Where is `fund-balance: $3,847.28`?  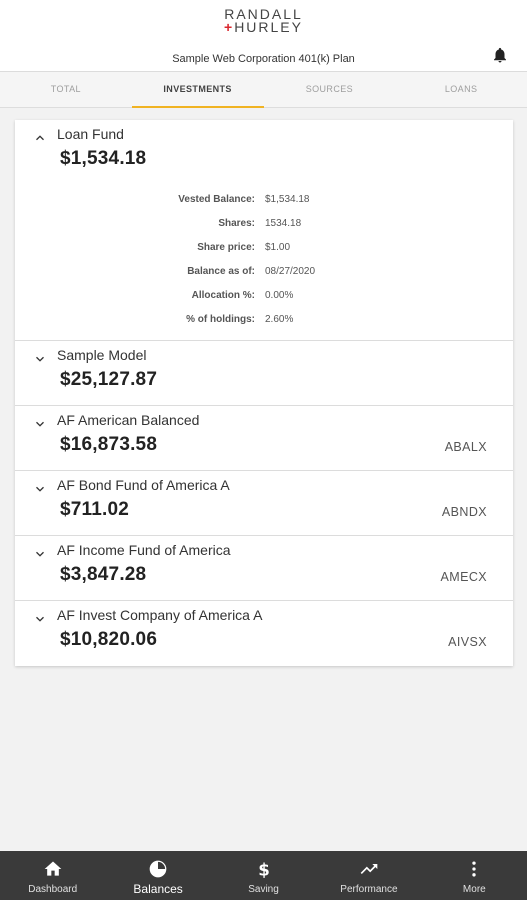 fund-balance: $3,847.28 is located at coordinates (103, 574).